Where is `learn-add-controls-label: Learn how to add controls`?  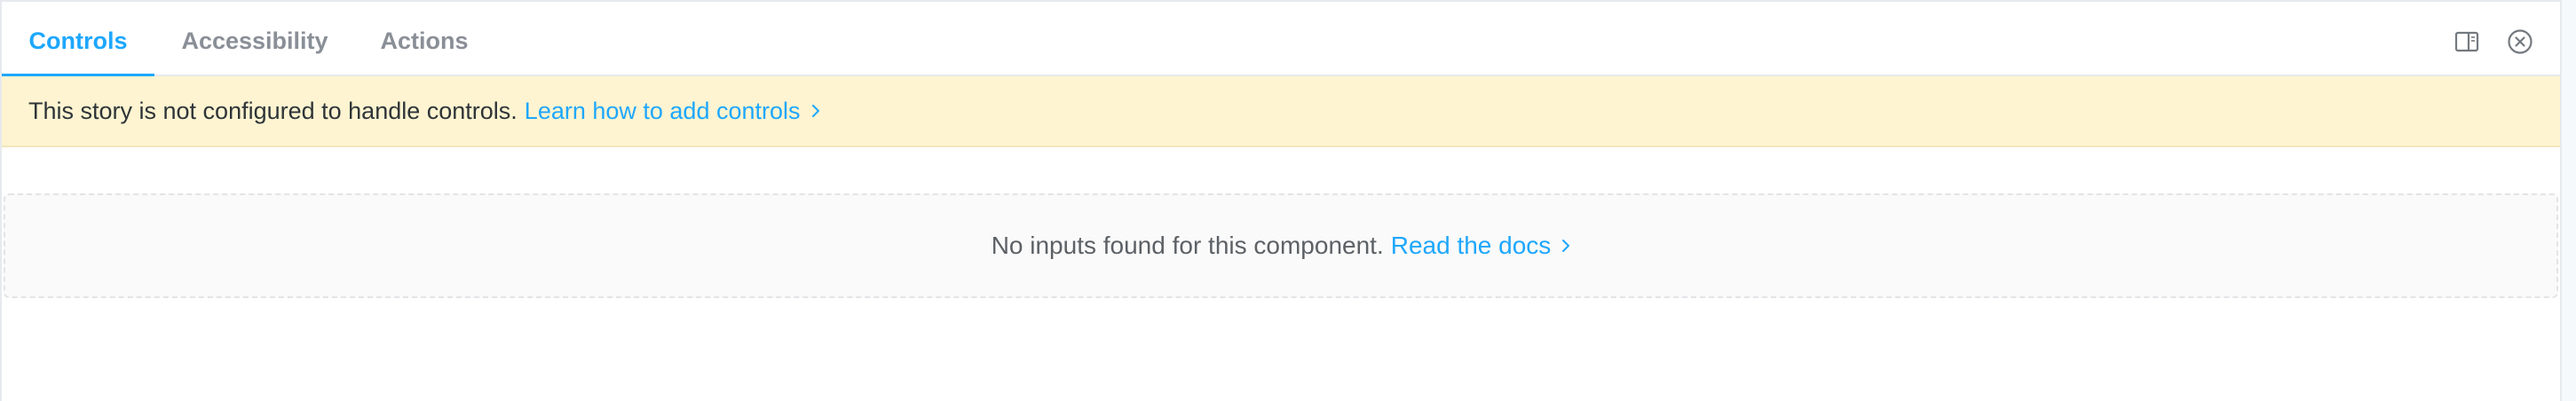
learn-add-controls-label: Learn how to add controls is located at coordinates (662, 110).